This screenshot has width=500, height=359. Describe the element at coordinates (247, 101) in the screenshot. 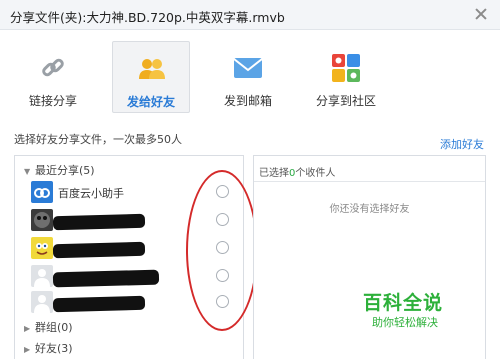

I see `tab-label: 发到邮箱` at that location.